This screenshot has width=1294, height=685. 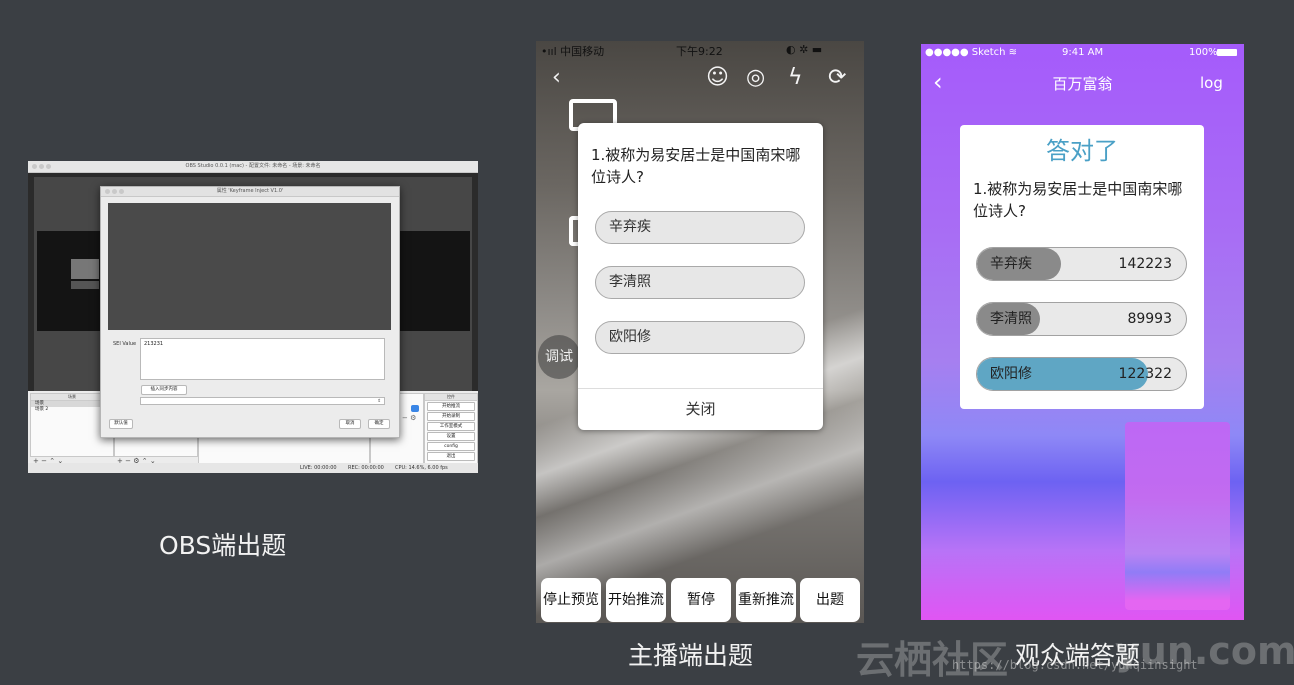 What do you see at coordinates (1081, 264) in the screenshot?
I see `answer-bar: 辛弃疾 142223` at bounding box center [1081, 264].